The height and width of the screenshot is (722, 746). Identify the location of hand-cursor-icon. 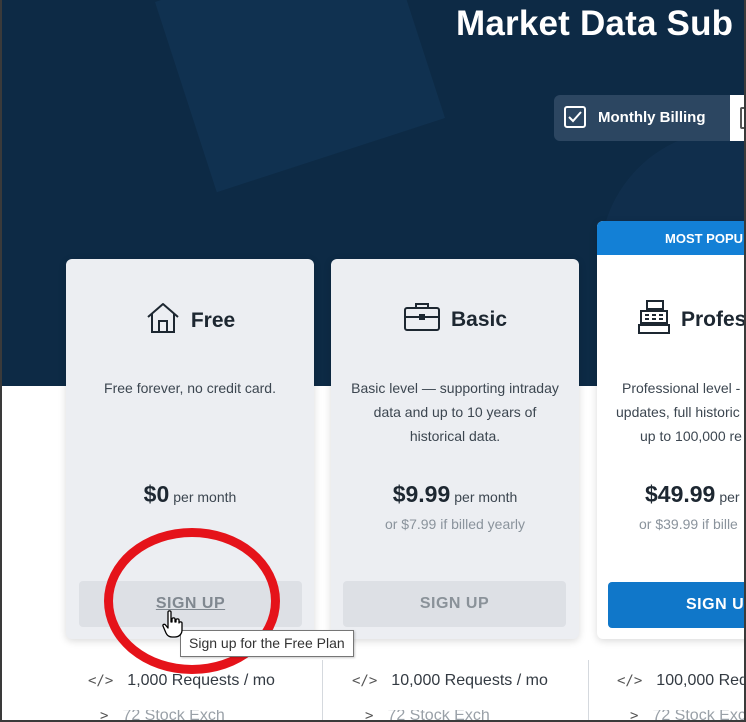
(172, 624).